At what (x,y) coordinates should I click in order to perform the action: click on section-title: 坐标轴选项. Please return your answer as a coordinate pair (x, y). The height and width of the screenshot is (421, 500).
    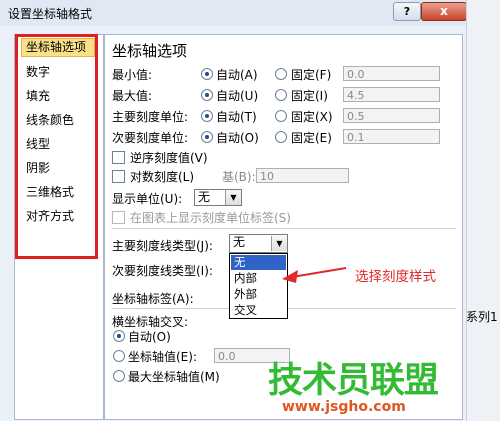
    Looking at the image, I should click on (150, 51).